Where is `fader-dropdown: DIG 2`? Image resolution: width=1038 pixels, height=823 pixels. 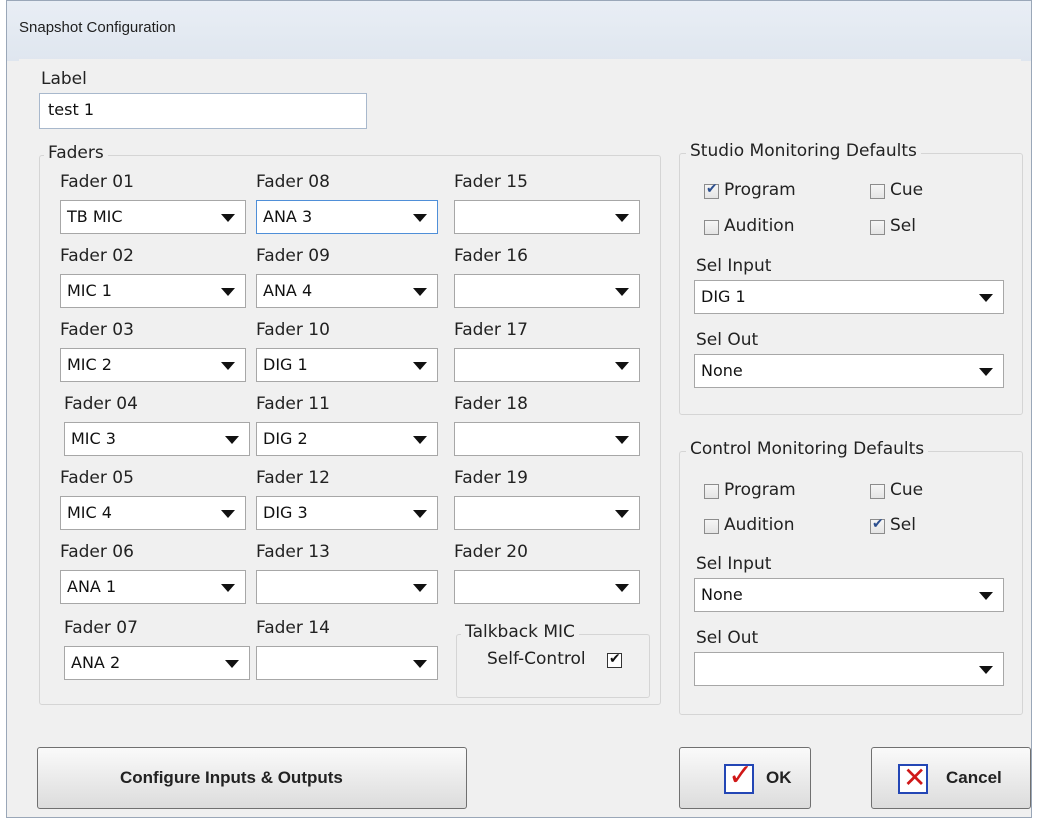
fader-dropdown: DIG 2 is located at coordinates (347, 439).